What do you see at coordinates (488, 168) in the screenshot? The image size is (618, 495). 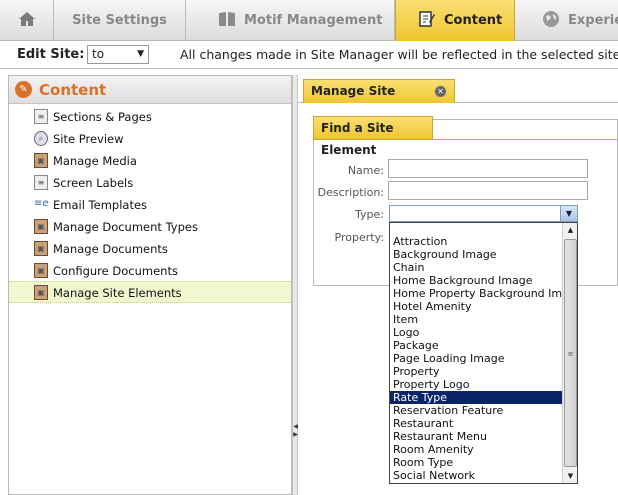 I see `name-input` at bounding box center [488, 168].